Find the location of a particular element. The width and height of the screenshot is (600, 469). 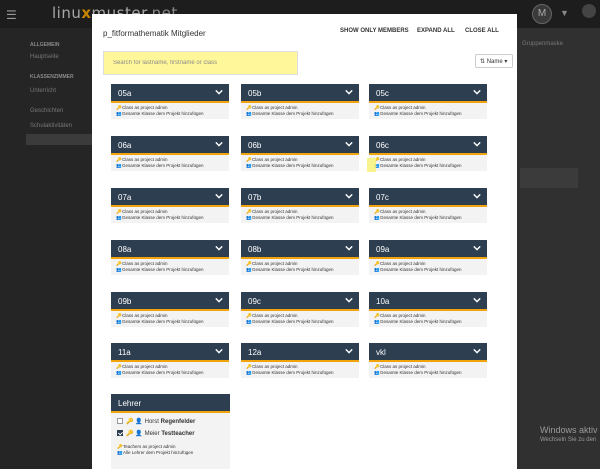

class-card-header: 08b is located at coordinates (300, 249).